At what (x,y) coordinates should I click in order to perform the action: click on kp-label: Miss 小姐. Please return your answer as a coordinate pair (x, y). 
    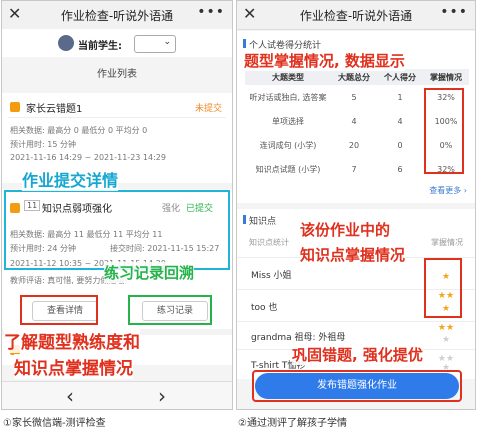
    Looking at the image, I should click on (271, 276).